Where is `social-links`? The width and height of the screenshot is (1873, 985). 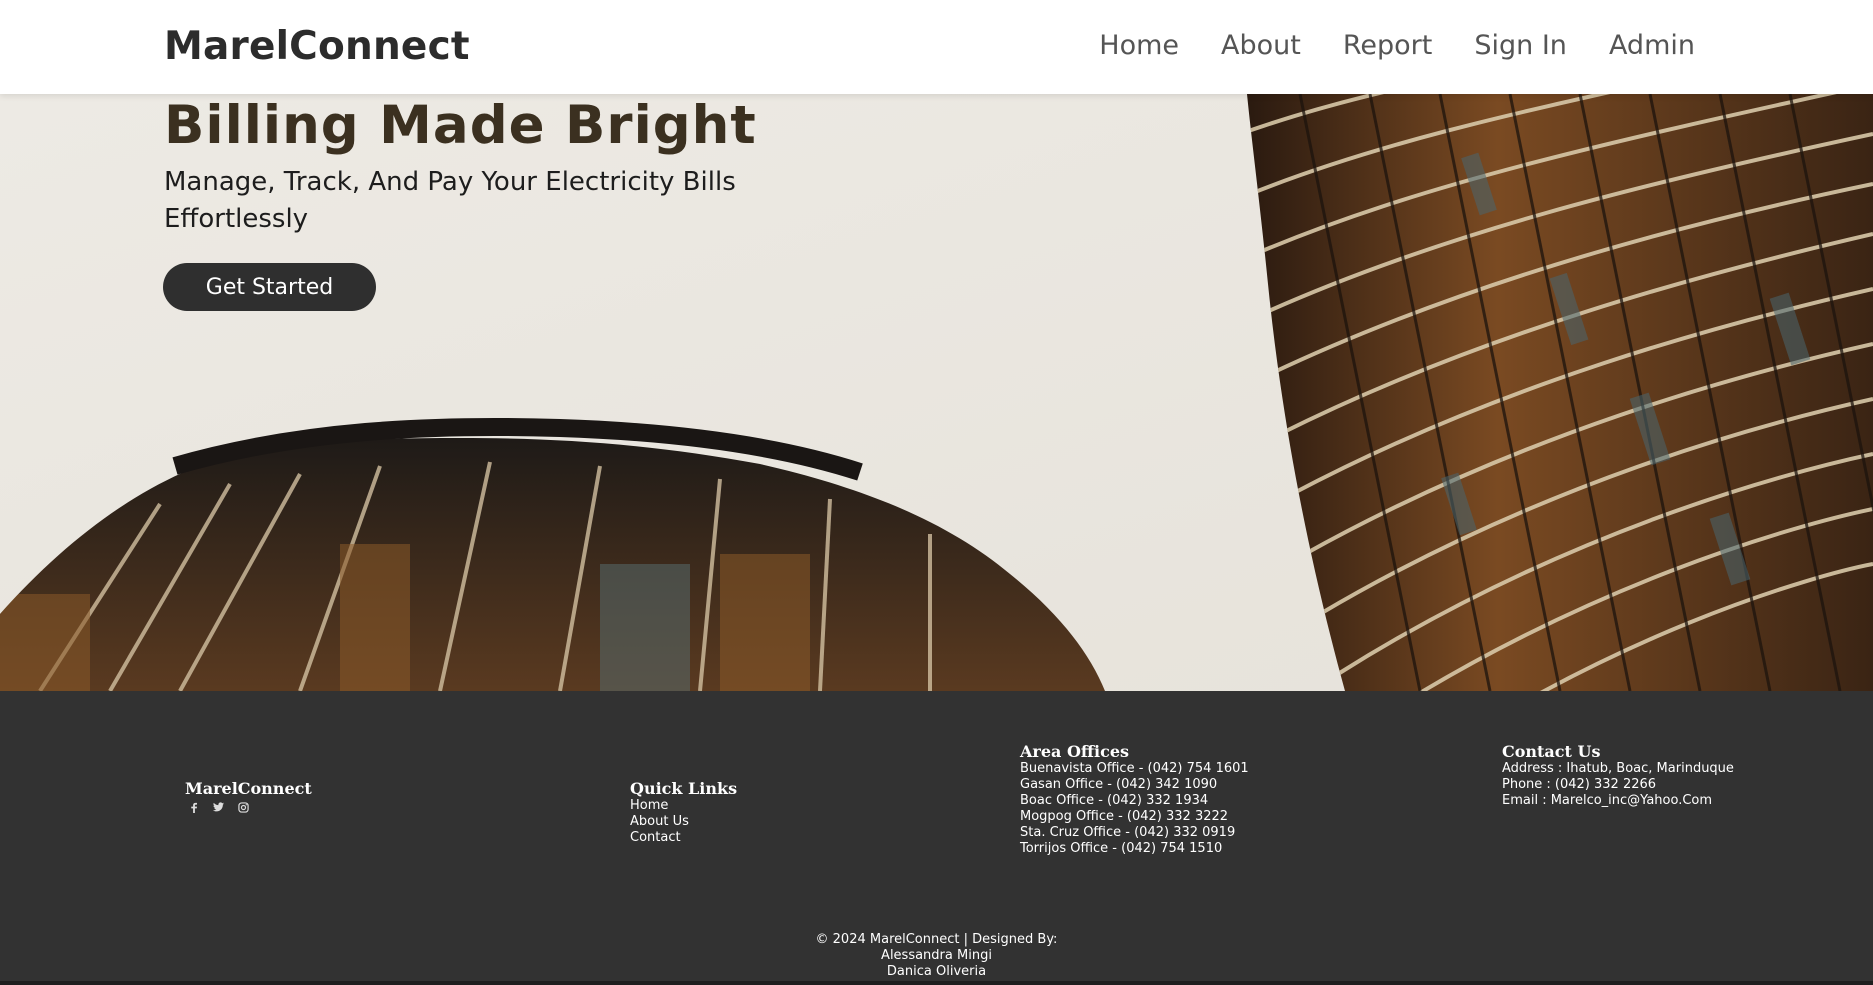
social-links is located at coordinates (250, 807).